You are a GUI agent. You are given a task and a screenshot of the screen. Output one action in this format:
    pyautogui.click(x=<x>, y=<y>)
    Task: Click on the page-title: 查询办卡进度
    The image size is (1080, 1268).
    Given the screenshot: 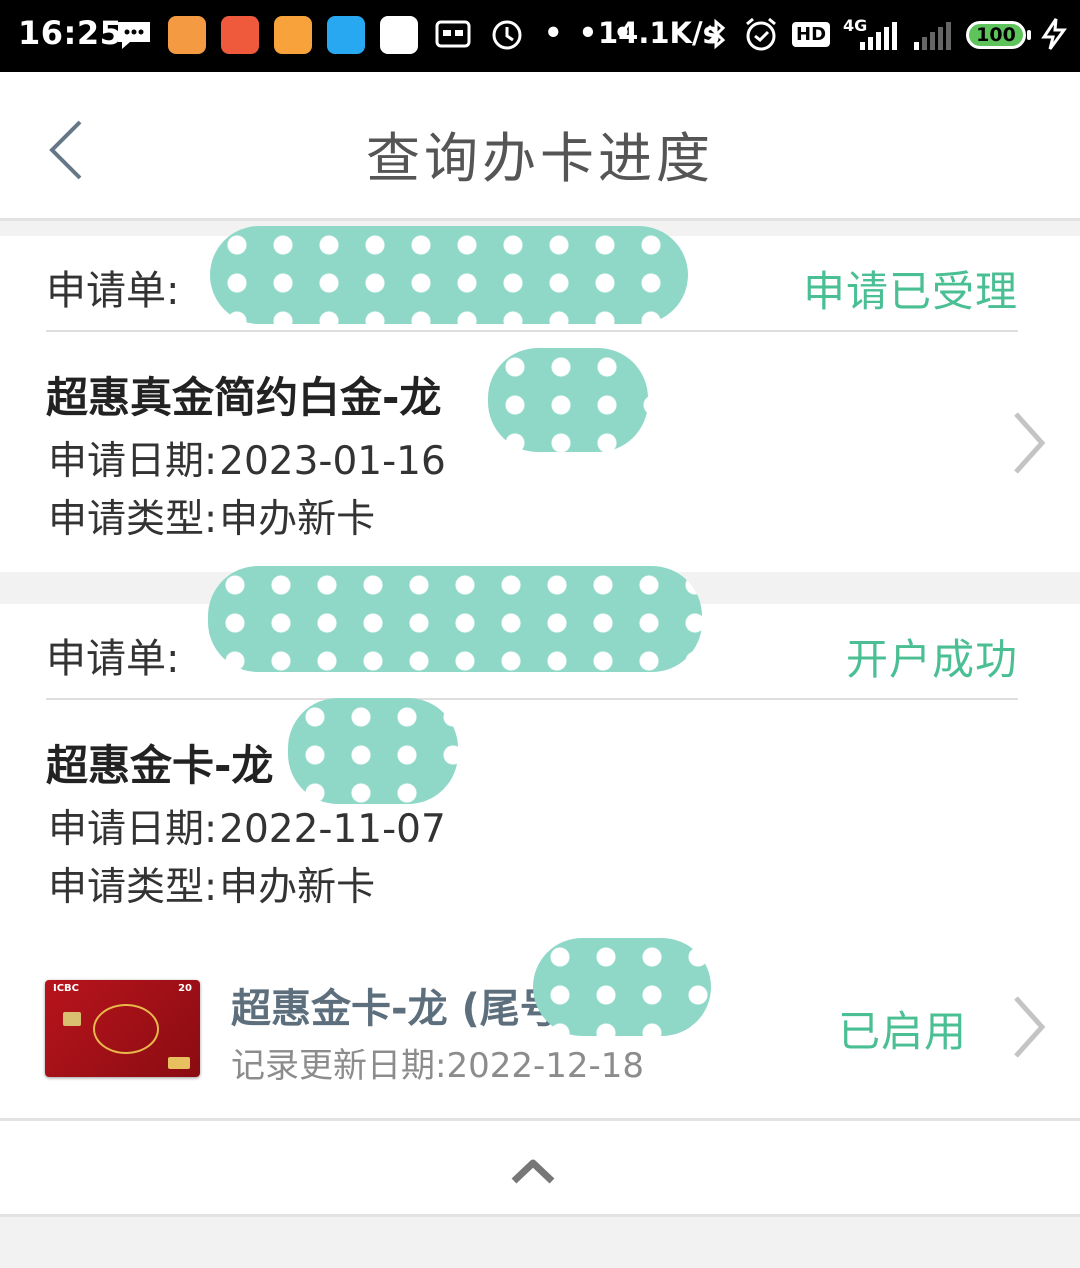 What is the action you would take?
    pyautogui.click(x=540, y=158)
    